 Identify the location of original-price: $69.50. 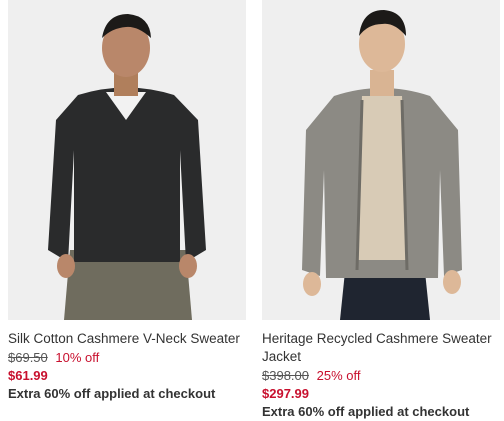
(28, 357).